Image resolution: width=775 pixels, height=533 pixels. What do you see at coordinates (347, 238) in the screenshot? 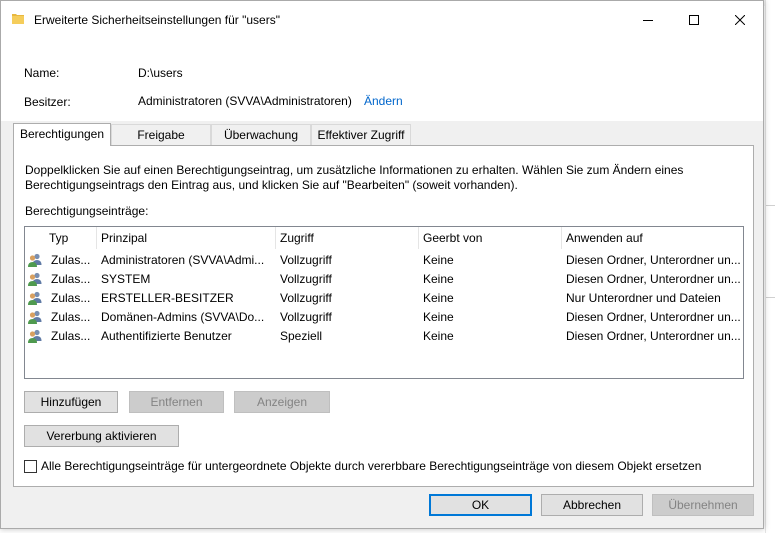
I see `column-header-access: Zugriff` at bounding box center [347, 238].